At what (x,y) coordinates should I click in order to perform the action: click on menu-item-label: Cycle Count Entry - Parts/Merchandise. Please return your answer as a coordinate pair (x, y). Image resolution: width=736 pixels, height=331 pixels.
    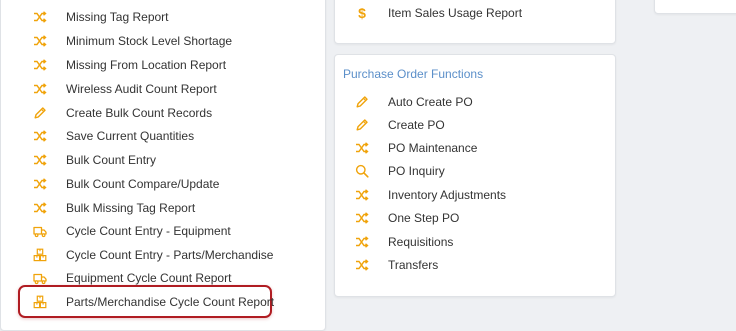
    Looking at the image, I should click on (170, 255).